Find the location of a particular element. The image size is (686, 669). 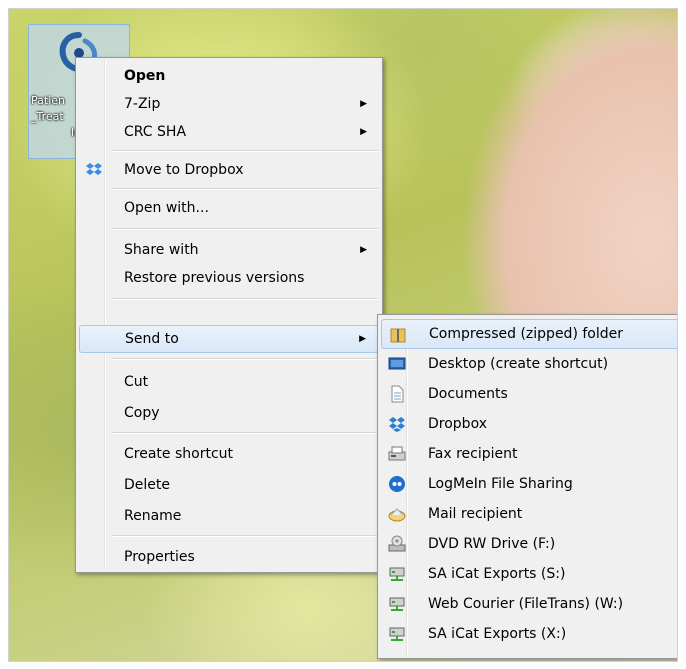

menu-item-cut: Cut is located at coordinates (229, 382).